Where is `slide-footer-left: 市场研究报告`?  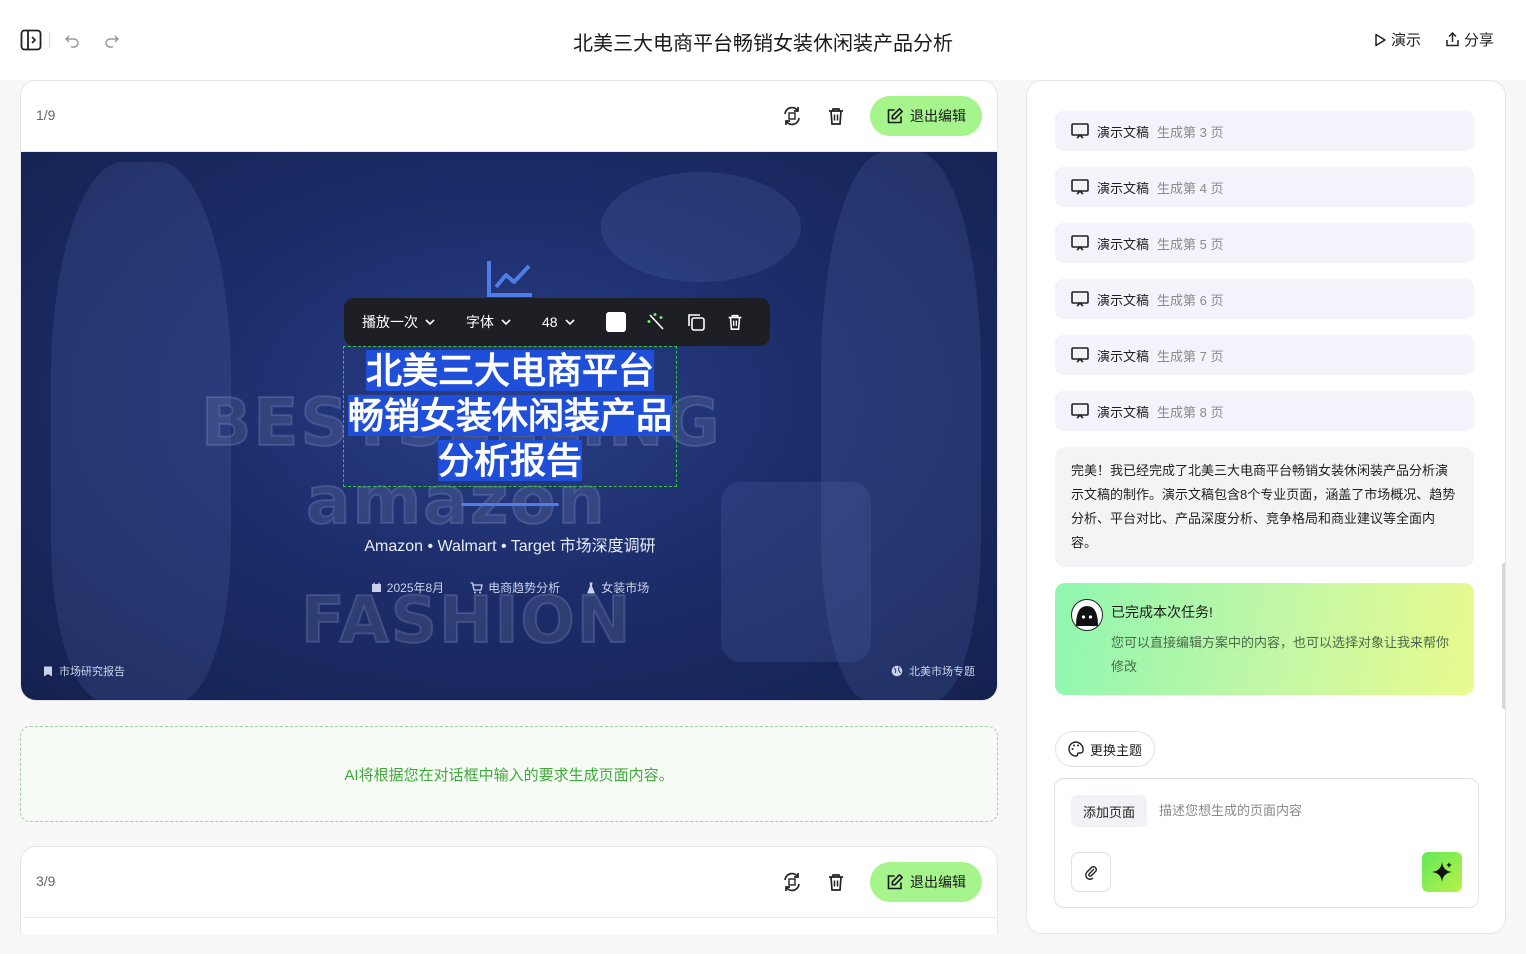 slide-footer-left: 市场研究报告 is located at coordinates (84, 671).